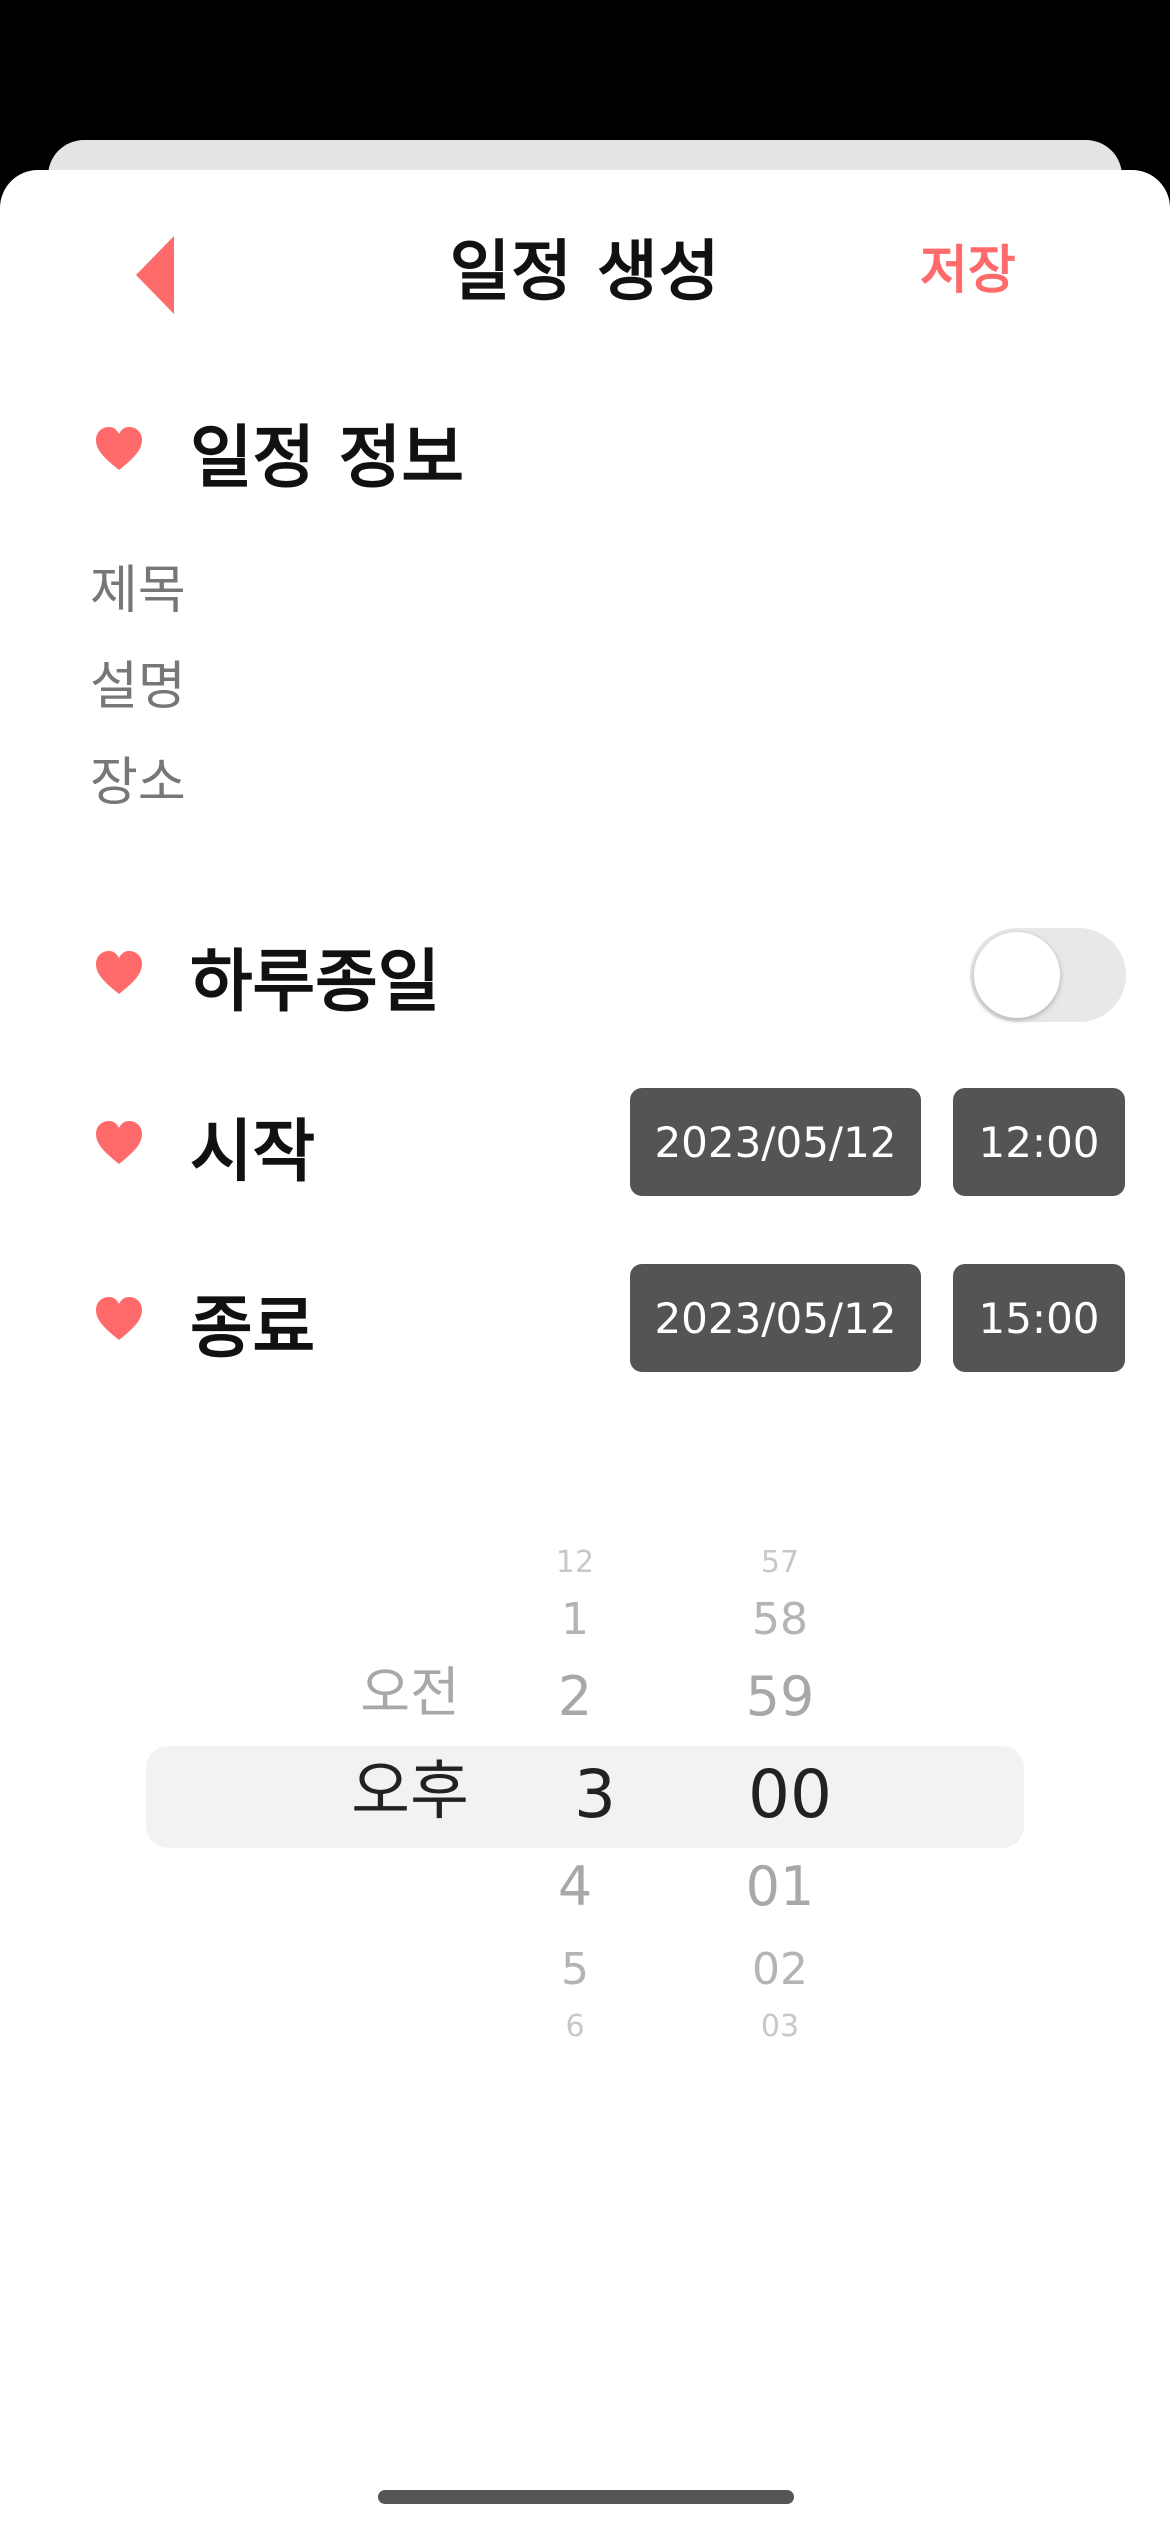  What do you see at coordinates (138, 681) in the screenshot?
I see `description-field: 설명` at bounding box center [138, 681].